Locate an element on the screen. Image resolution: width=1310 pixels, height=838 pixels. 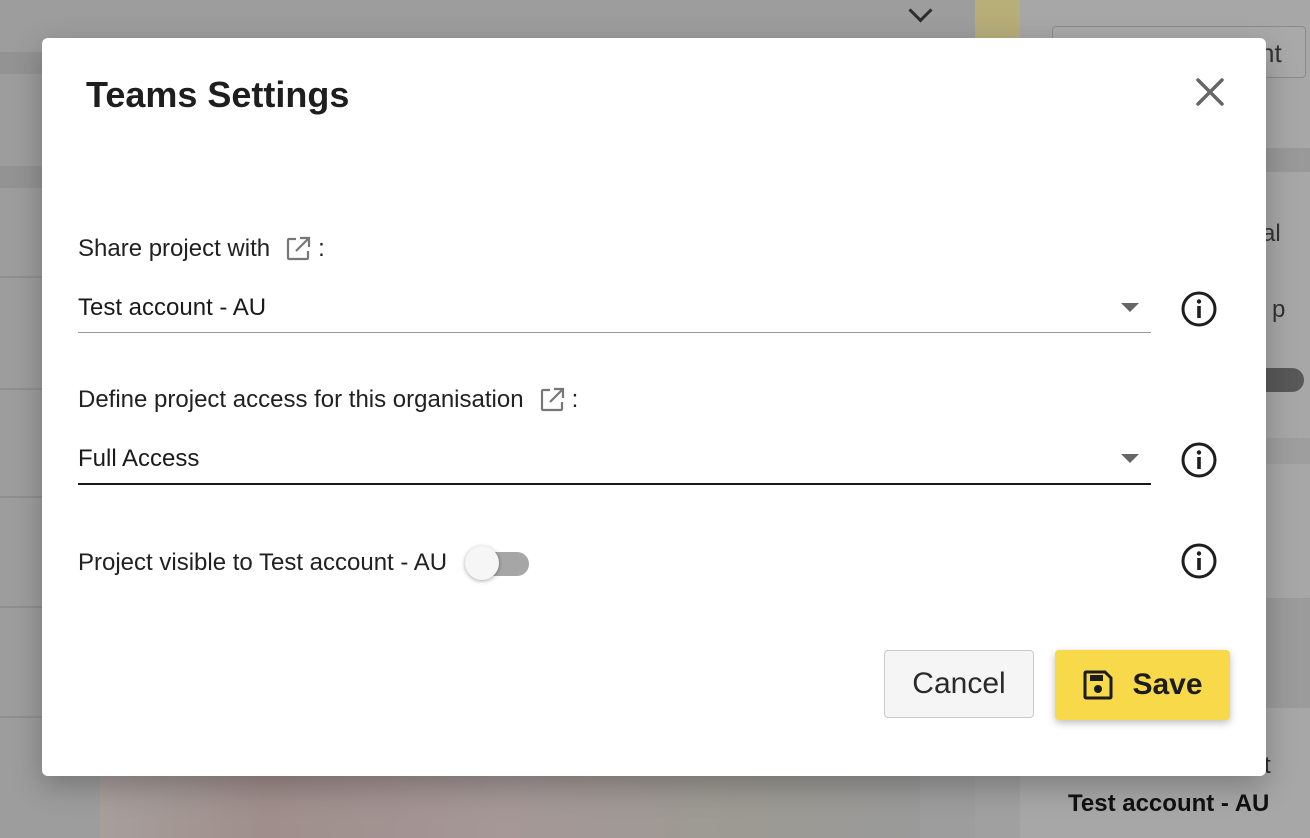
background-org-name: Test account - AU is located at coordinates (1169, 803).